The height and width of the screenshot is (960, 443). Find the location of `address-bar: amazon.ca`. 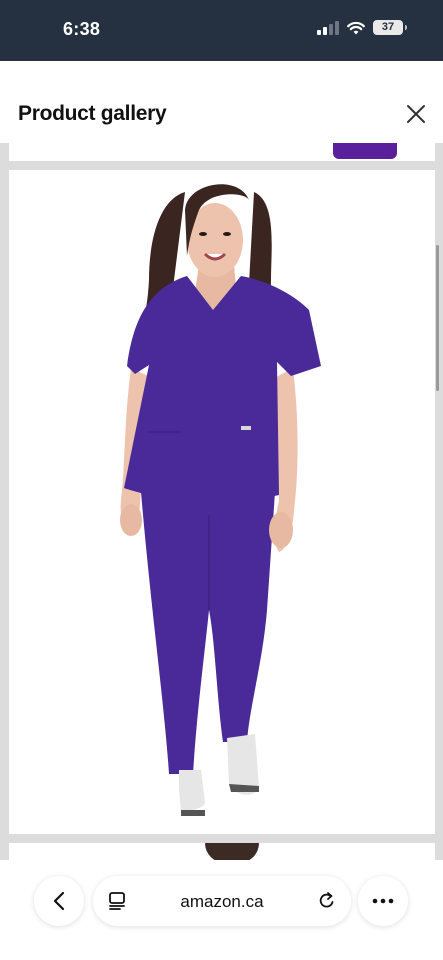

address-bar: amazon.ca is located at coordinates (222, 901).